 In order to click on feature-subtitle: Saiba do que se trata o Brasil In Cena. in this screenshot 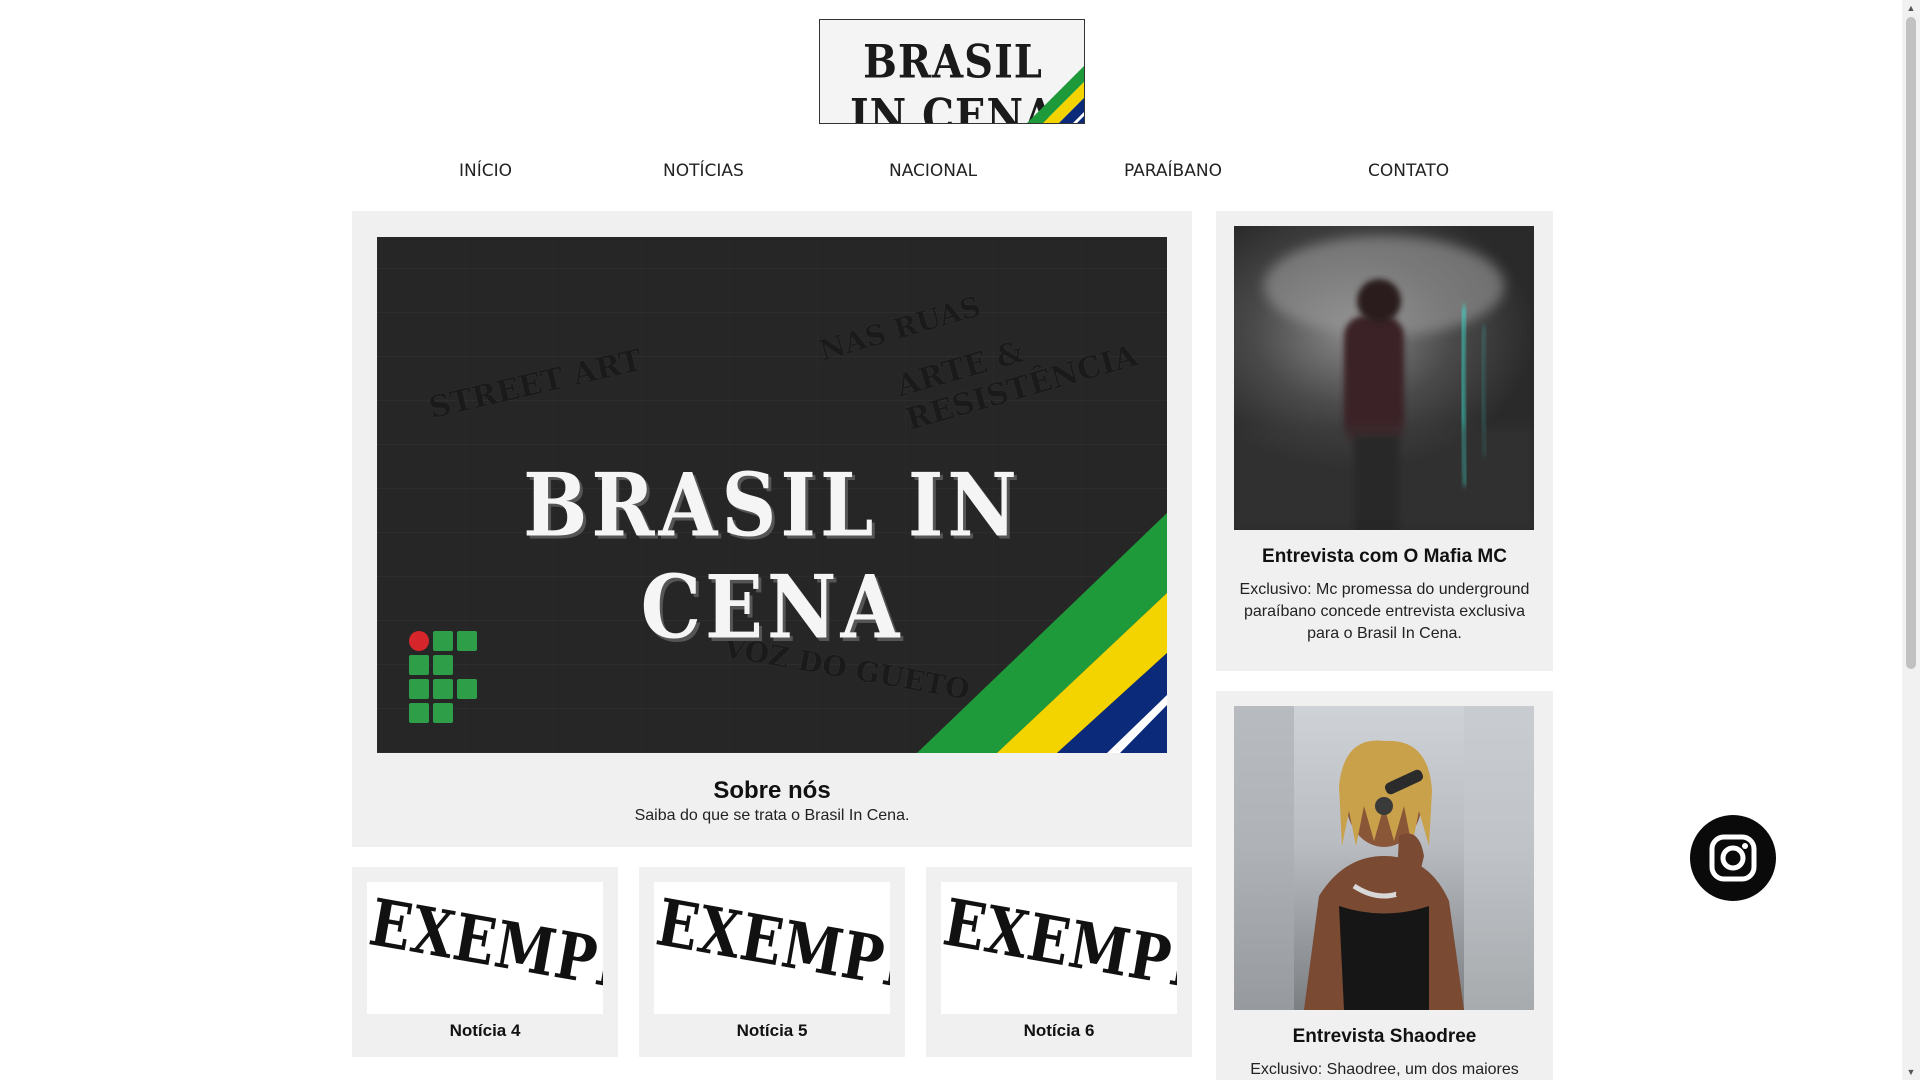, I will do `click(772, 815)`.